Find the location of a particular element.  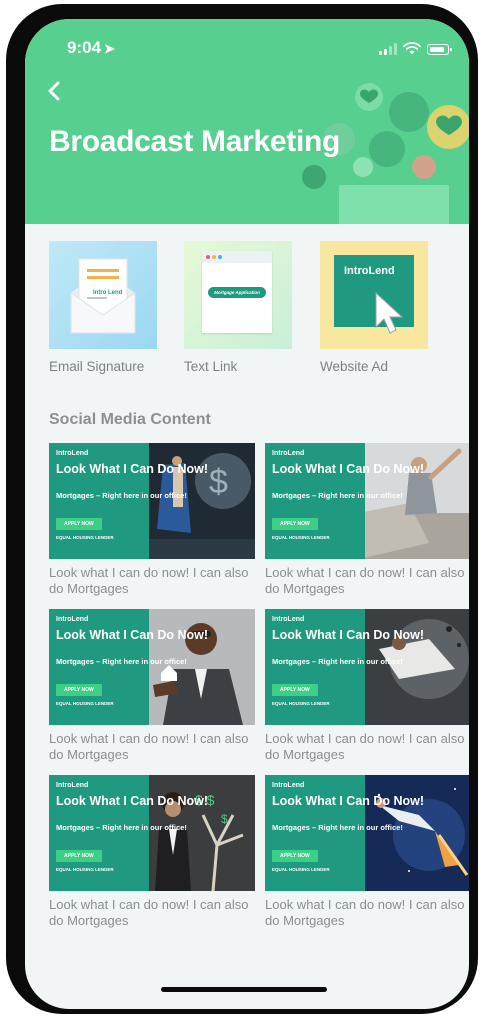

money-tree-photo: $ $ $ is located at coordinates (199, 833).